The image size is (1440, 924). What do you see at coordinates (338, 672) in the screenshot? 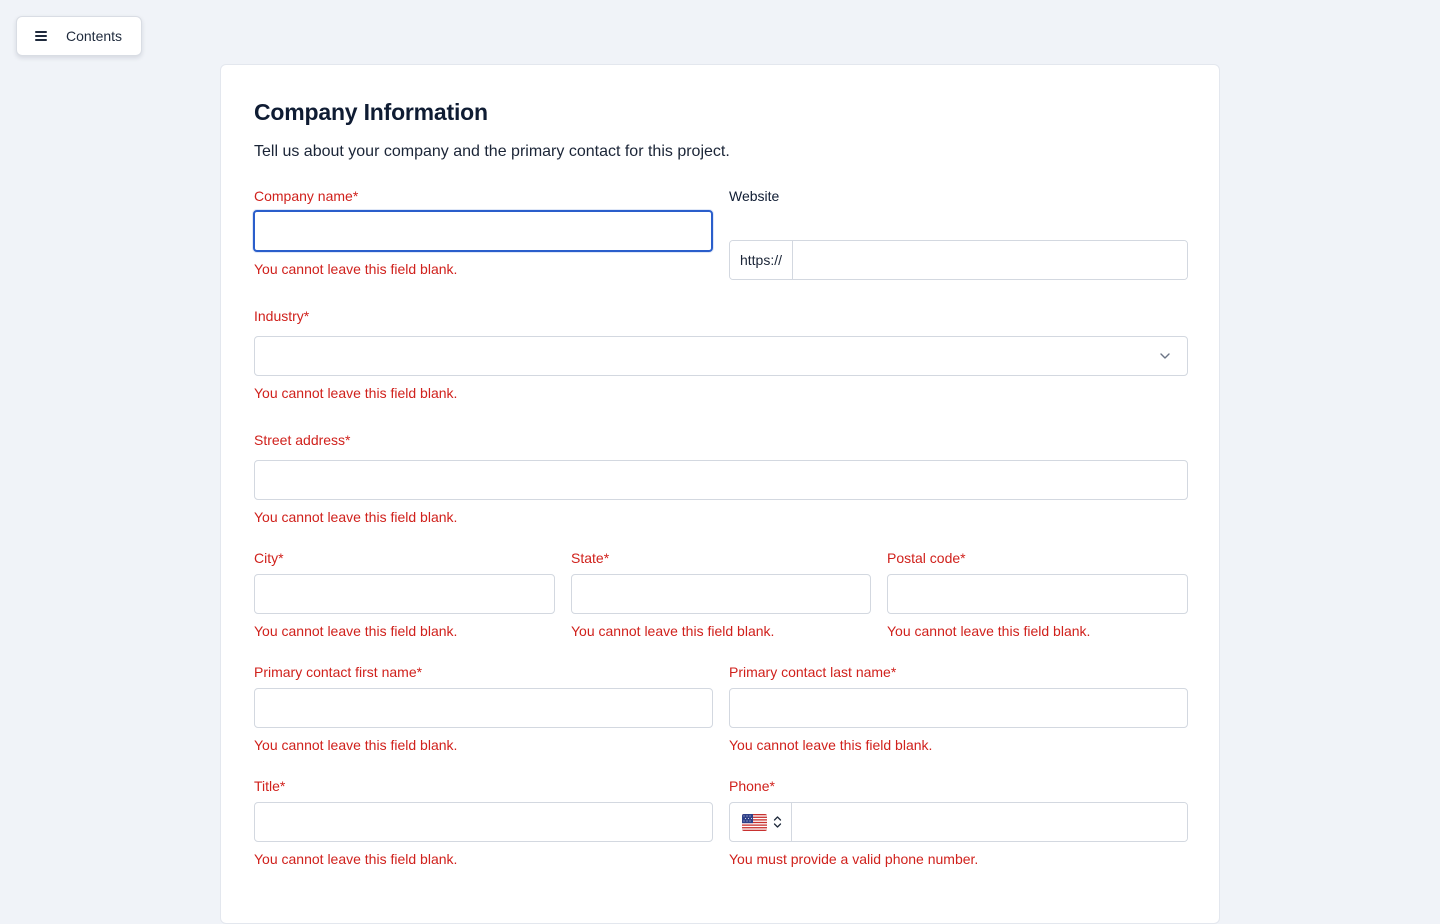
I see `first-name-label: Primary contact first name*` at bounding box center [338, 672].